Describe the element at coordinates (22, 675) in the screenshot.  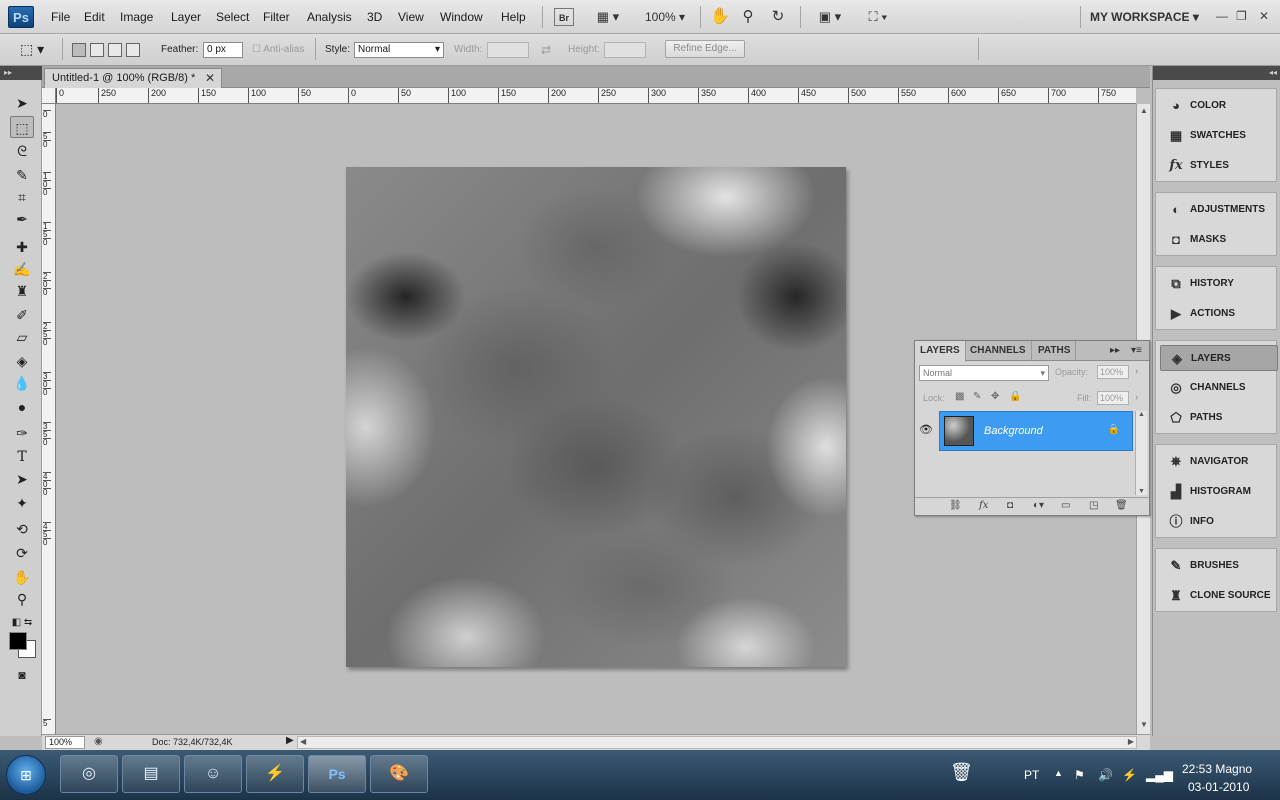
I see `quick-mask-icon: ◙` at that location.